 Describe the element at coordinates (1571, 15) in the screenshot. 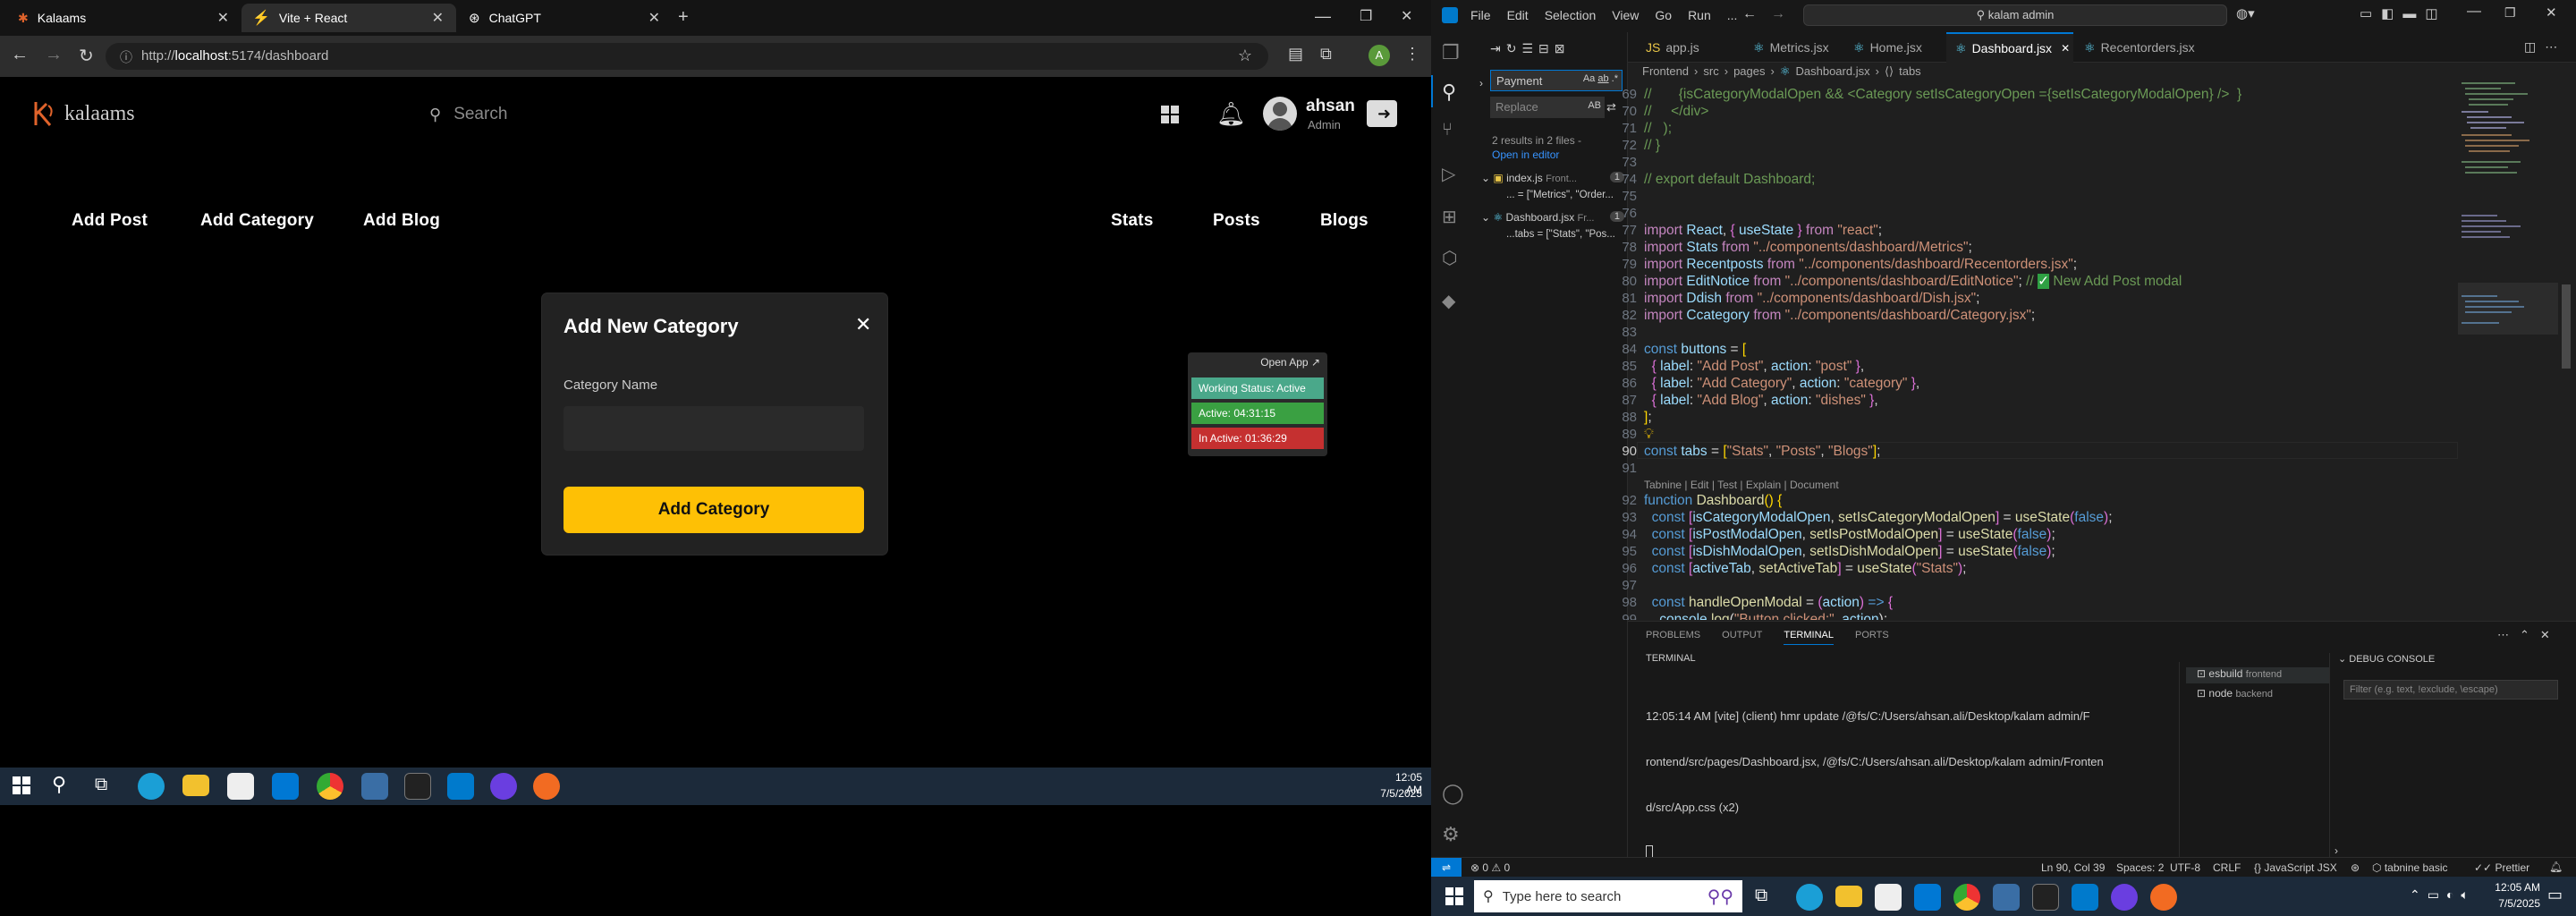

I see `menu-selection: Selection` at that location.